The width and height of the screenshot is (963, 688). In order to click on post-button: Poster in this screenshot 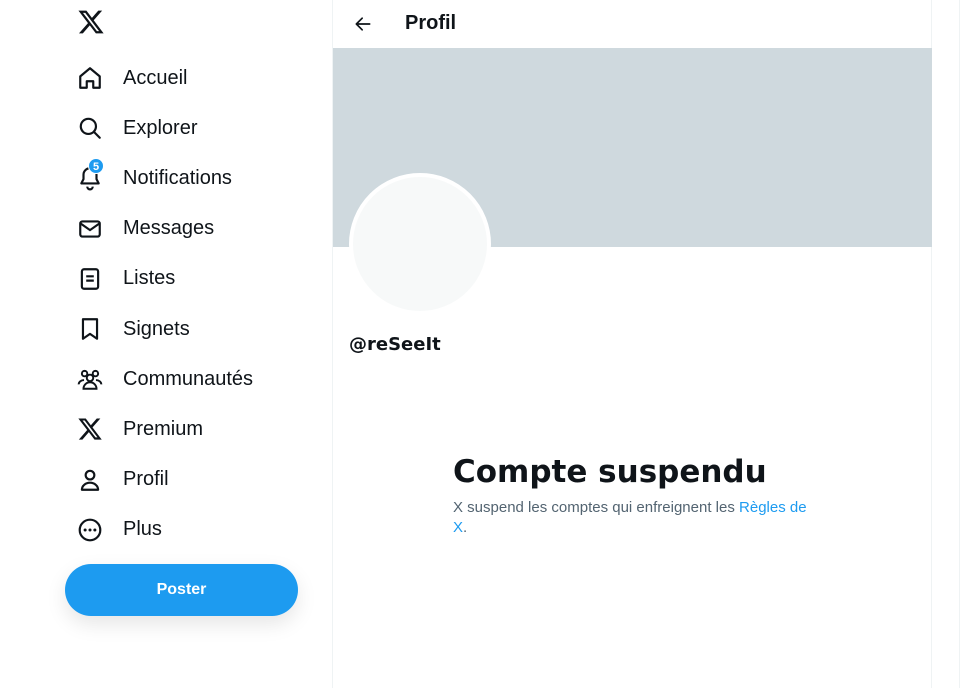, I will do `click(181, 590)`.